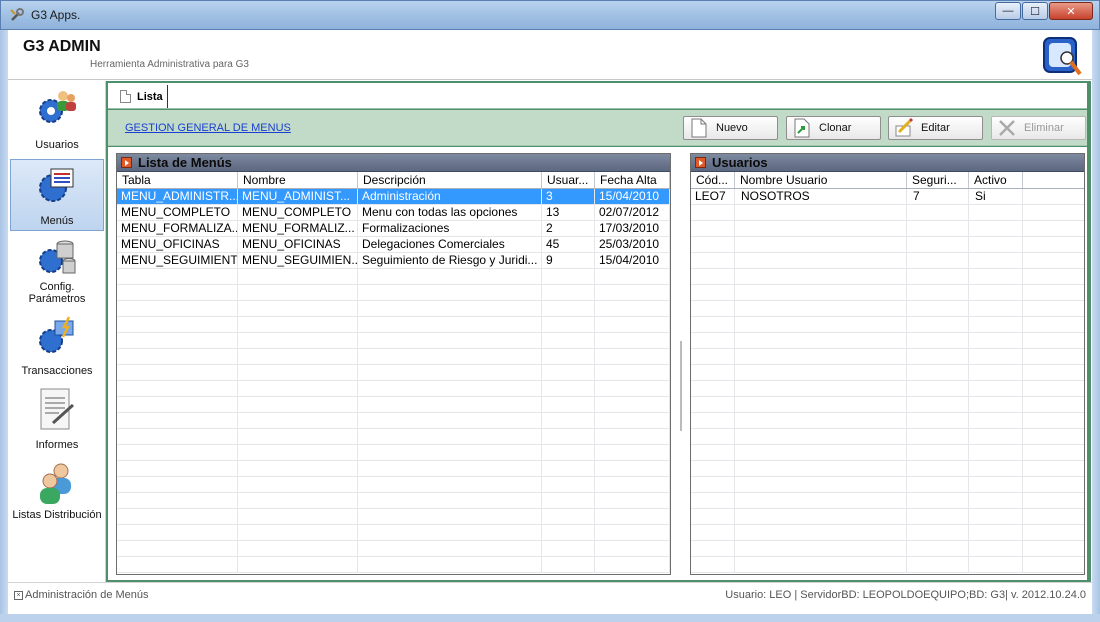 The width and height of the screenshot is (1100, 622). What do you see at coordinates (141, 96) in the screenshot?
I see `tab-lista: Lista` at bounding box center [141, 96].